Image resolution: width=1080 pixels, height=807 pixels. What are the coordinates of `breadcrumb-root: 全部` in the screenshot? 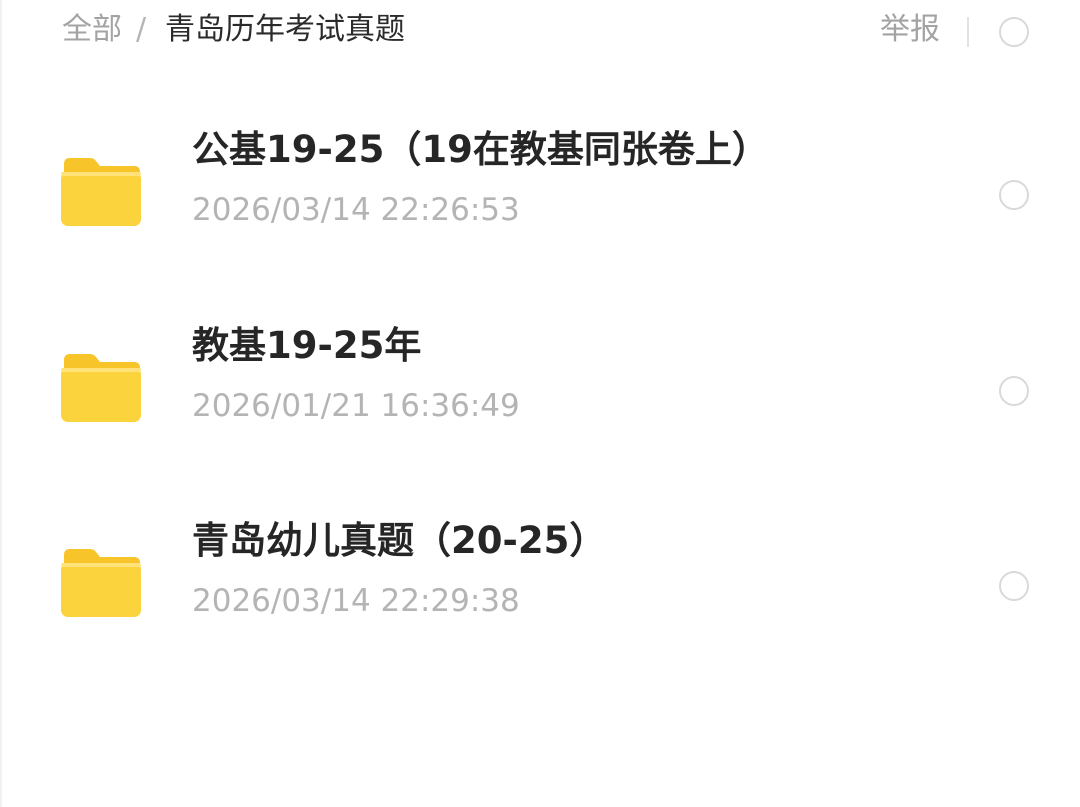 It's located at (92, 30).